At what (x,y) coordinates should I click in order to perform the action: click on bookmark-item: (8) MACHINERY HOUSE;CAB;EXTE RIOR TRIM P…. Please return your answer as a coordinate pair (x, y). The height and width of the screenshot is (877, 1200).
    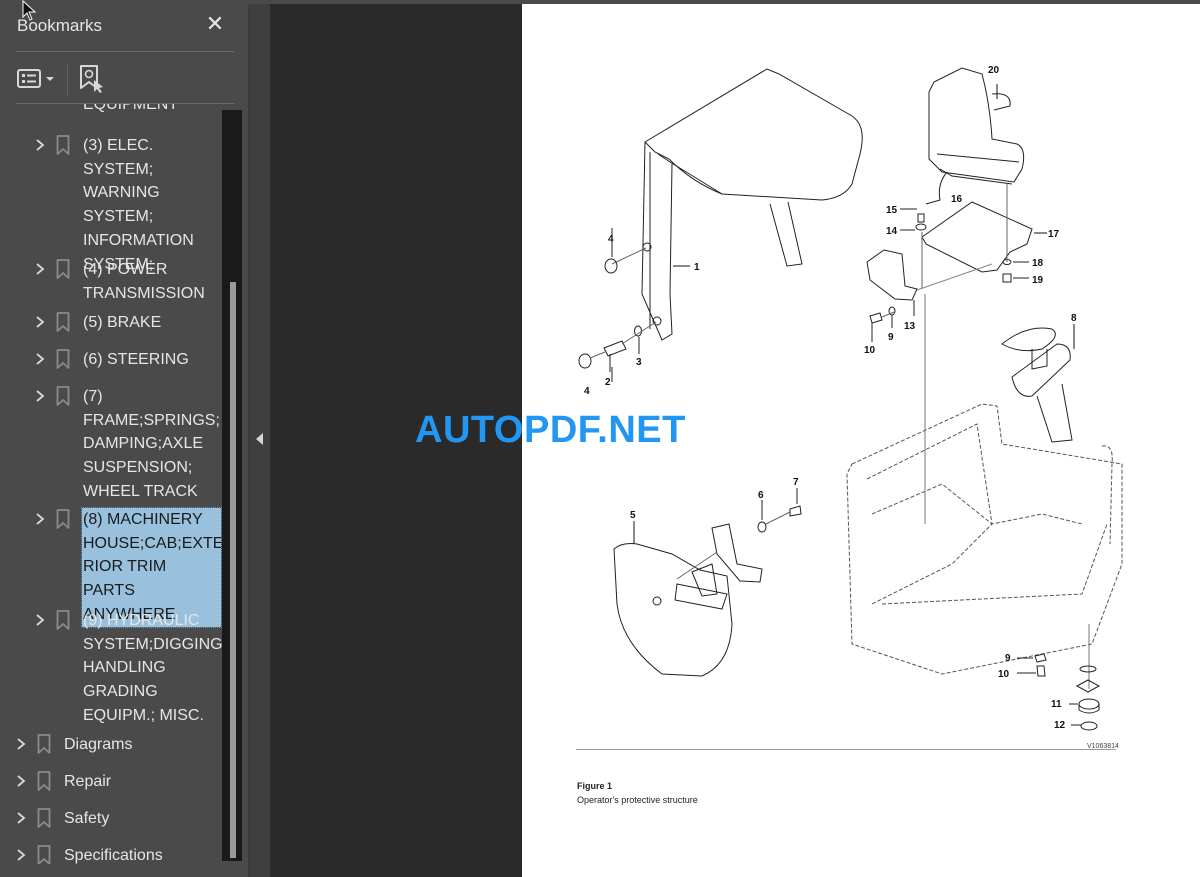
    Looking at the image, I should click on (111, 567).